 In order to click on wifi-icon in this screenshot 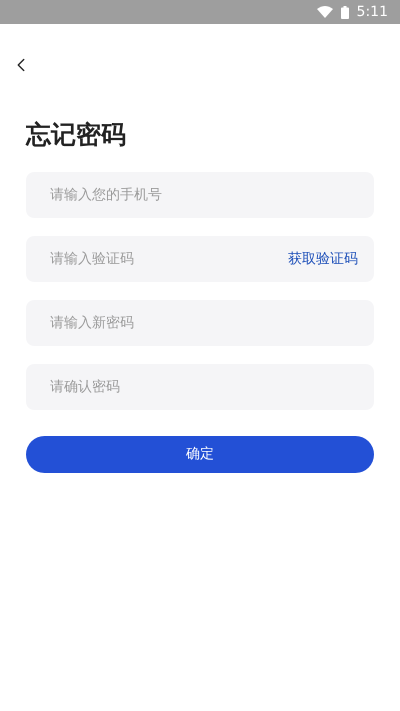, I will do `click(324, 12)`.